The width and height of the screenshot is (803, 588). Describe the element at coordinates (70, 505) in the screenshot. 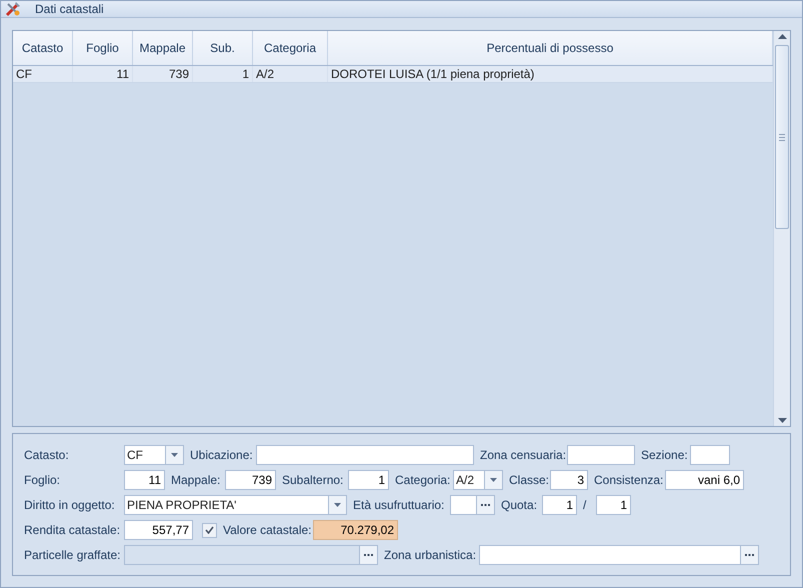

I see `field-label: Diritto in oggetto:` at that location.